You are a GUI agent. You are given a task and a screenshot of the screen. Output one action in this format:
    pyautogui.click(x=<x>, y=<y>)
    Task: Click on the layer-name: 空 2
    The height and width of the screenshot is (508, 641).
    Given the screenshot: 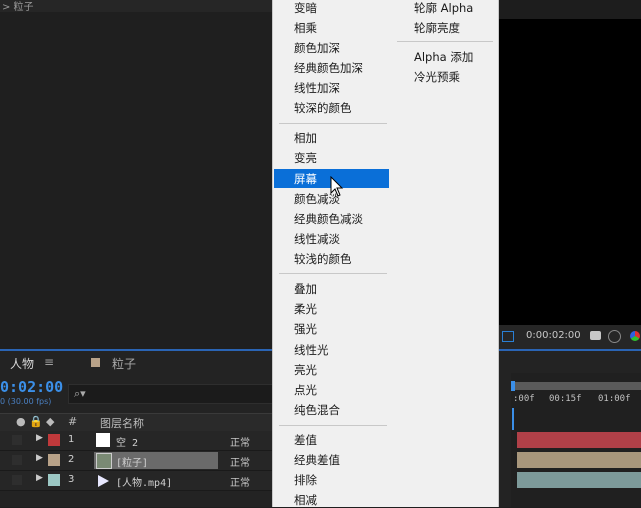 What is the action you would take?
    pyautogui.click(x=127, y=441)
    